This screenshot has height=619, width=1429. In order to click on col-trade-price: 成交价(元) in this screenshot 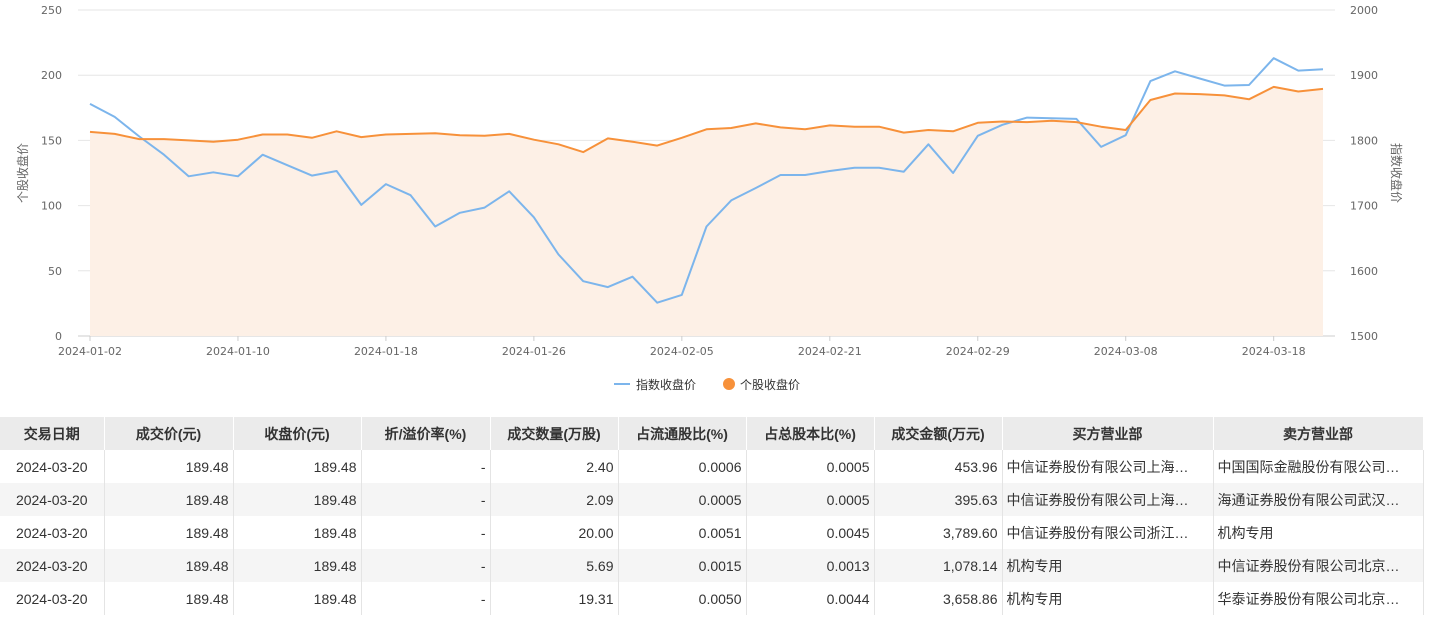, I will do `click(169, 433)`.